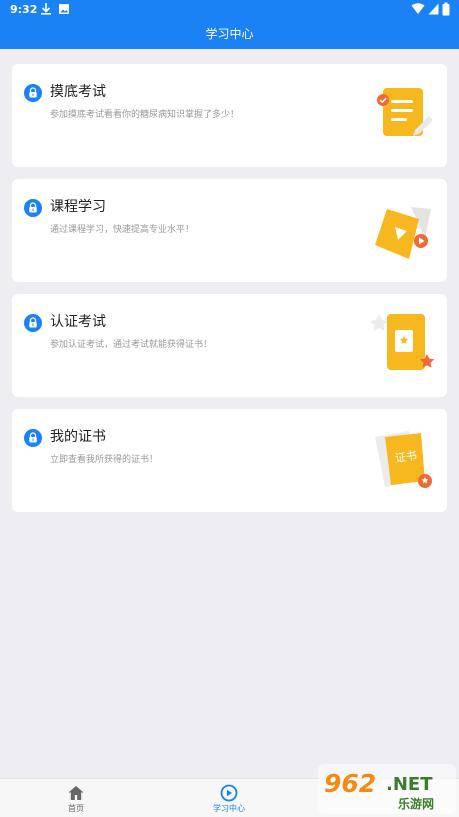 The height and width of the screenshot is (817, 459). What do you see at coordinates (122, 230) in the screenshot?
I see `card-description: 通过课程学习，快速提高专业水平！` at bounding box center [122, 230].